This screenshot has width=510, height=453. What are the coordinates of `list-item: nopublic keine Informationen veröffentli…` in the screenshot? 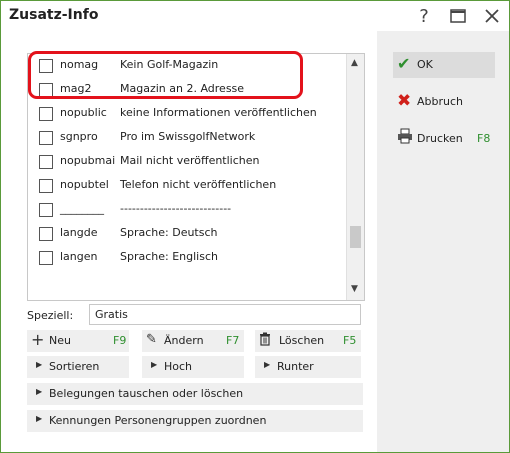 It's located at (187, 114).